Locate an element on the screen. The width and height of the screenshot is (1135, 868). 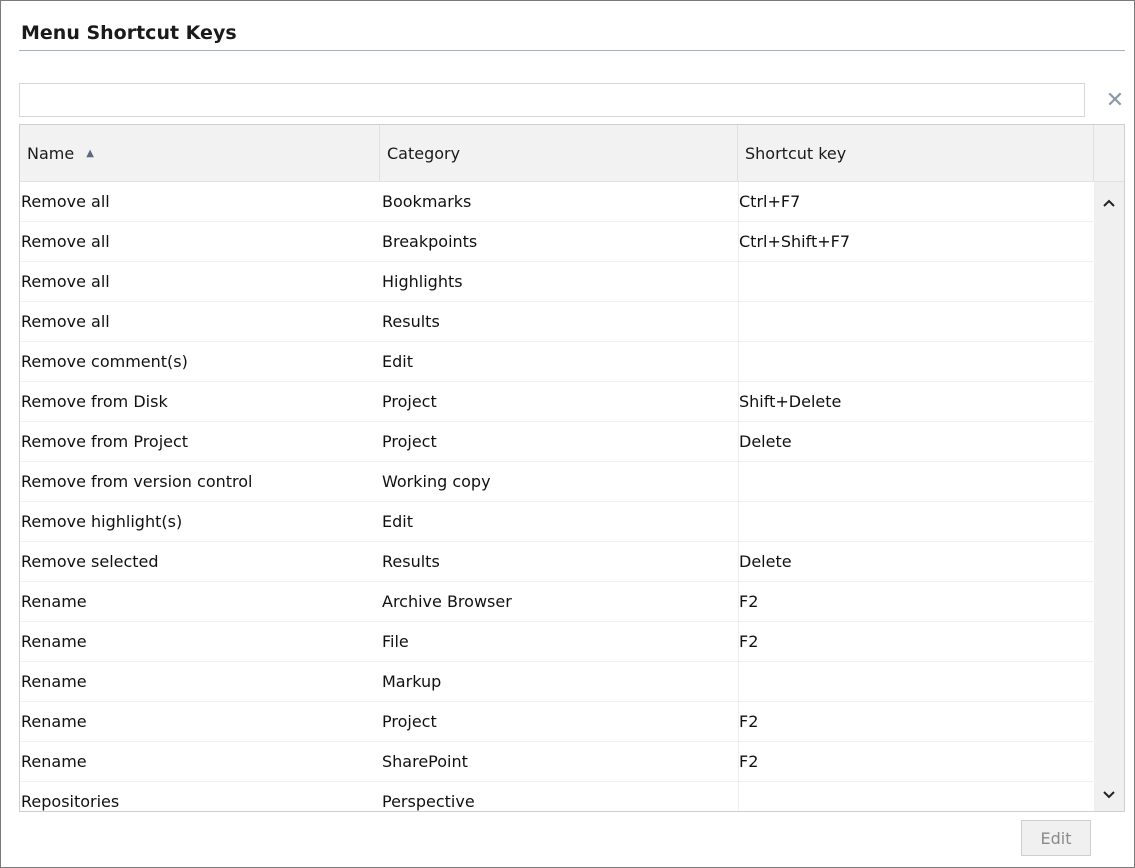
cell-name: Remove from Project is located at coordinates (200, 442).